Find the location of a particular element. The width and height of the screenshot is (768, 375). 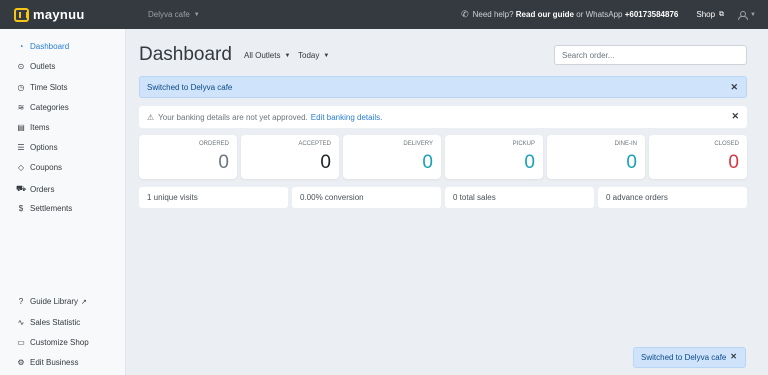

cart-icon: ⛟ is located at coordinates (21, 188).